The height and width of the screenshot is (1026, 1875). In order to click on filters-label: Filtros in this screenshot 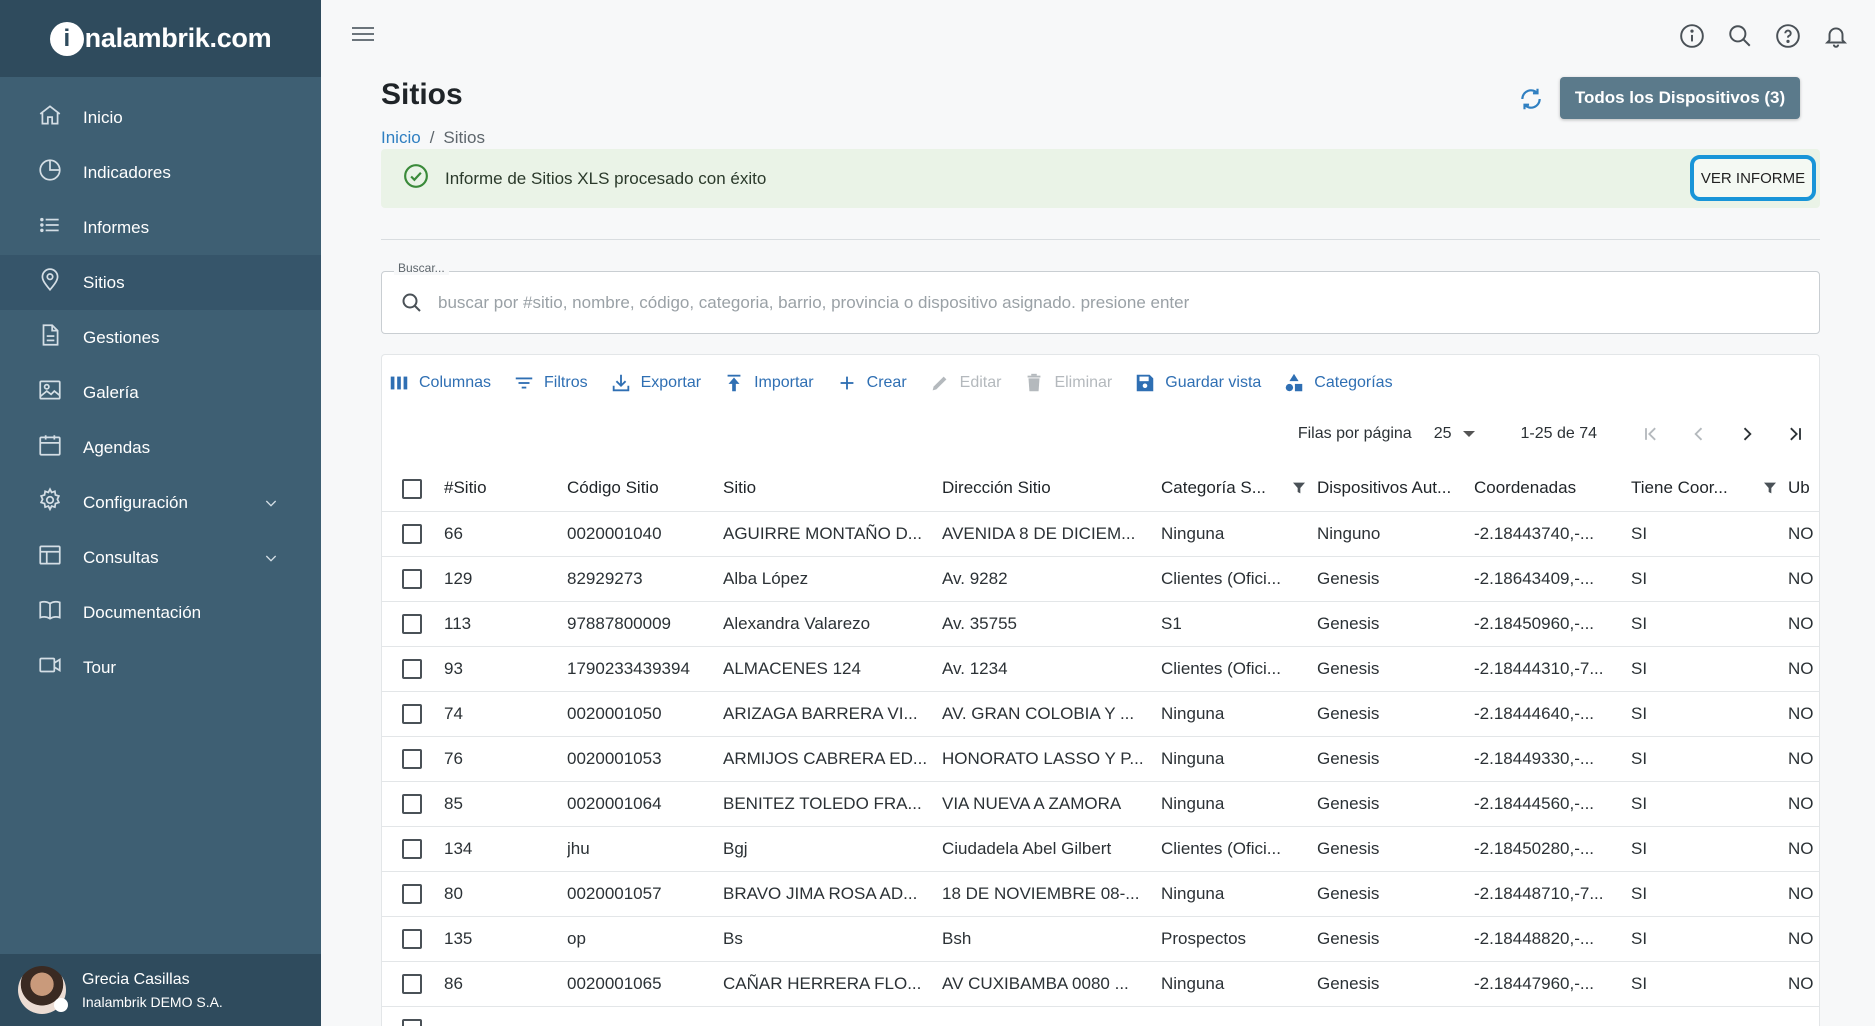, I will do `click(566, 382)`.